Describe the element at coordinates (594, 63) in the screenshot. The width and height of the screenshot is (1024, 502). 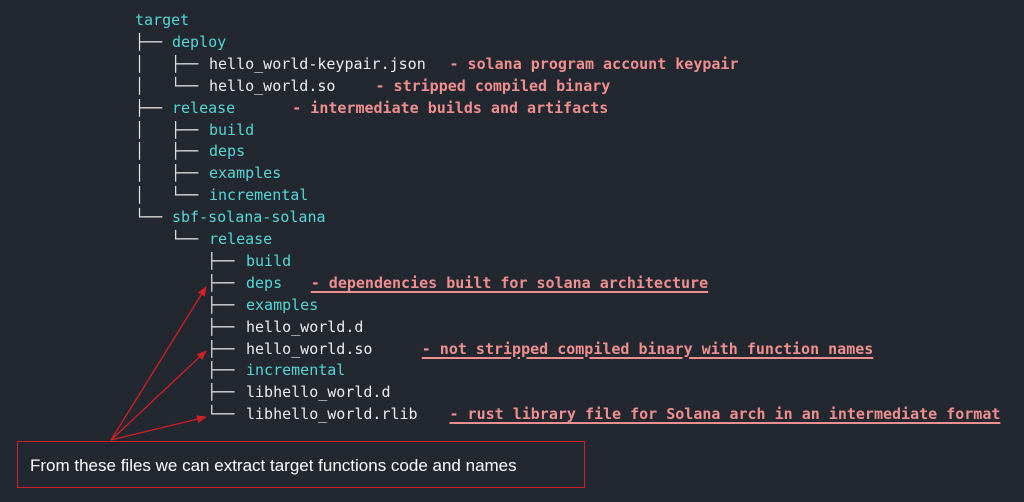
I see `annotation-note: - solana program account keypair` at that location.